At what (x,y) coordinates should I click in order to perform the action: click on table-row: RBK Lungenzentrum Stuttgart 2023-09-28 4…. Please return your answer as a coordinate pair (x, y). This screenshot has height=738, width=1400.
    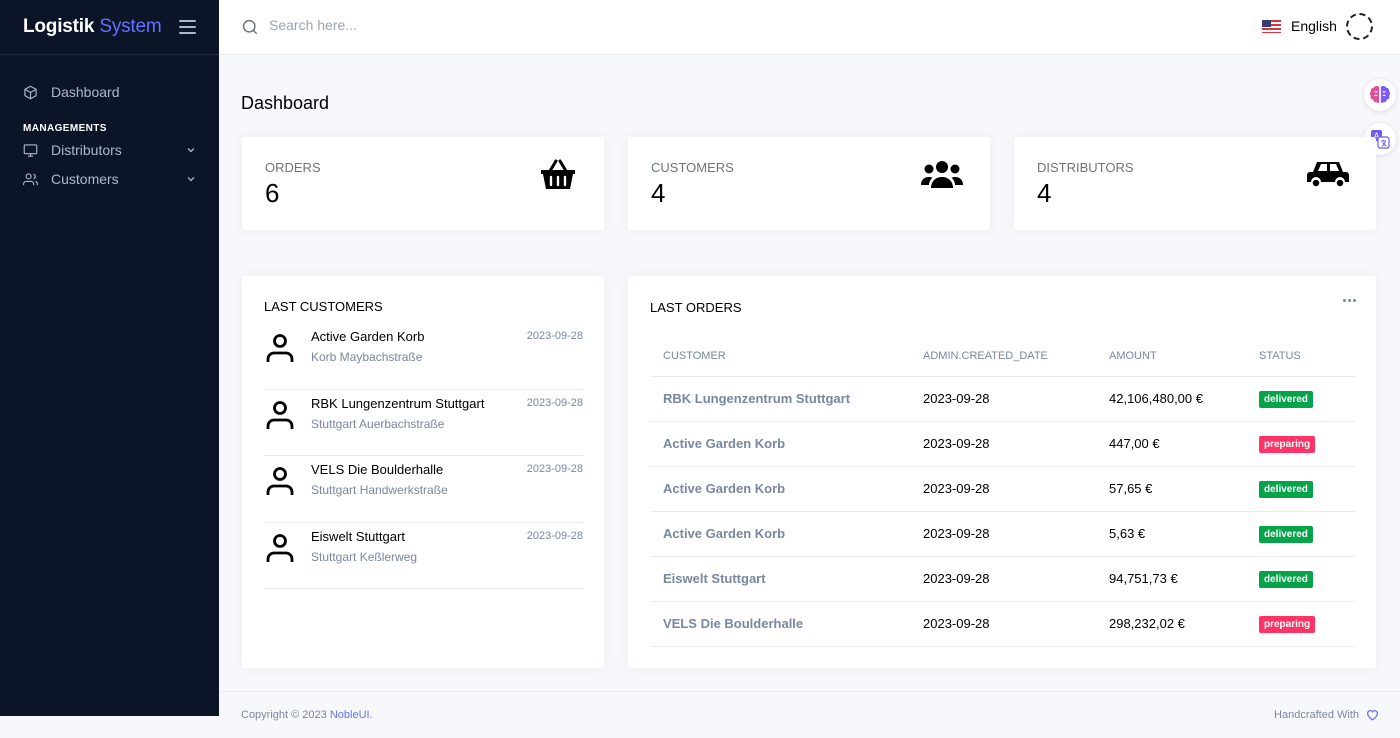
    Looking at the image, I should click on (1002, 399).